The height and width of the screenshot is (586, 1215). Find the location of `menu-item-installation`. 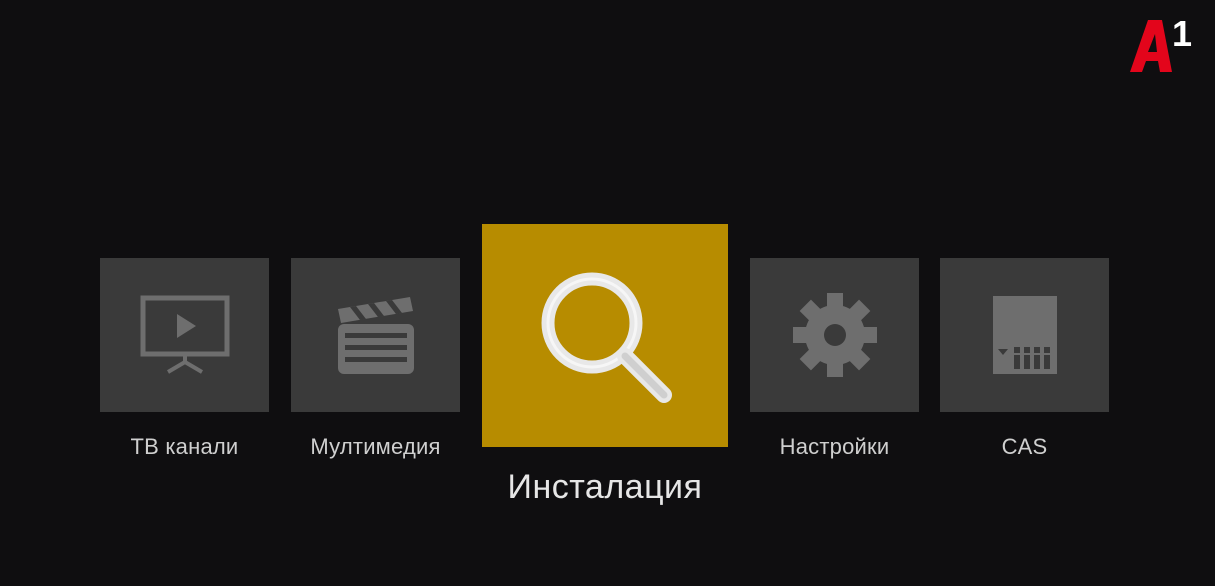

menu-item-installation is located at coordinates (605, 335).